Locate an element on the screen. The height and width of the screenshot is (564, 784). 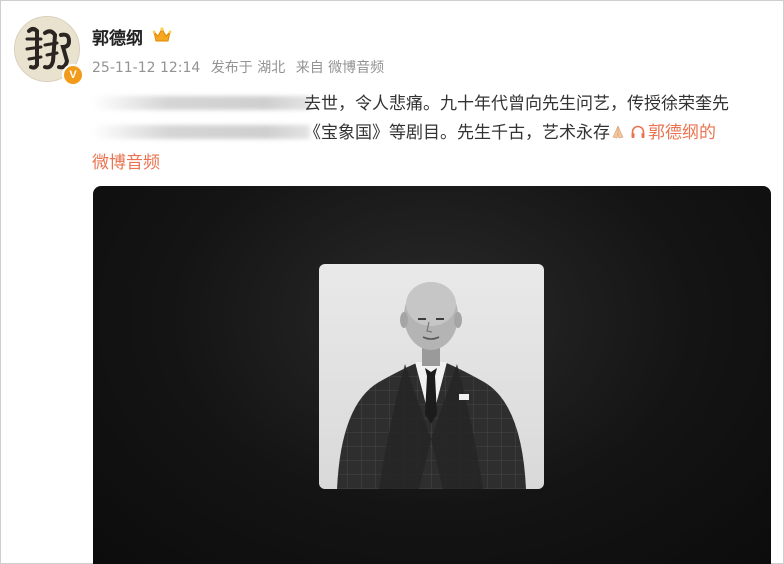
author-name: 郭德纲 is located at coordinates (117, 36).